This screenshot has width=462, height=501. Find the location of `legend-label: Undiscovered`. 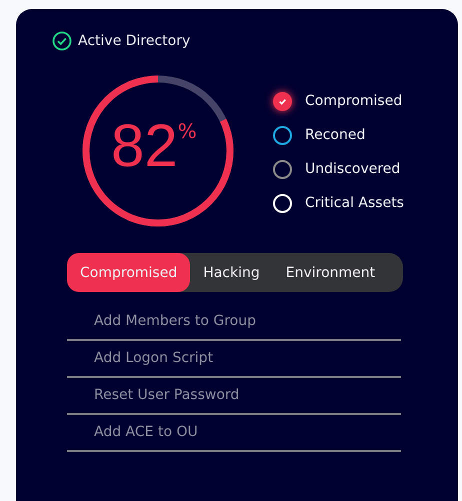

legend-label: Undiscovered is located at coordinates (352, 169).